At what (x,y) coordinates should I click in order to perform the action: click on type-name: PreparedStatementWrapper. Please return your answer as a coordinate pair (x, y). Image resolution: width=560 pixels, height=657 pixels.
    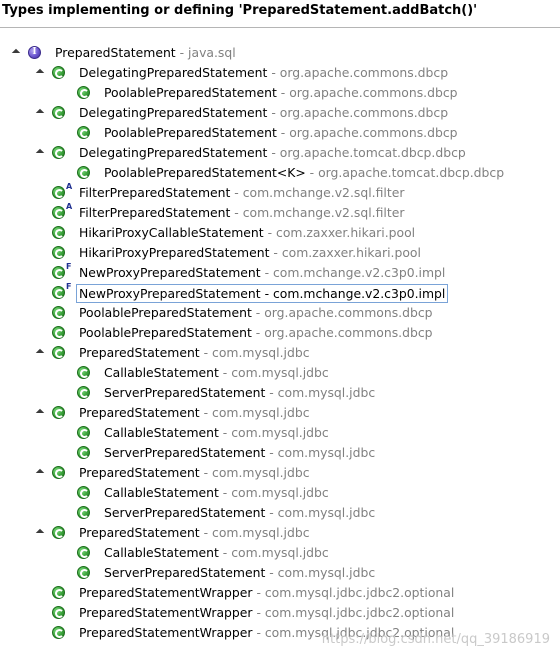
    Looking at the image, I should click on (166, 592).